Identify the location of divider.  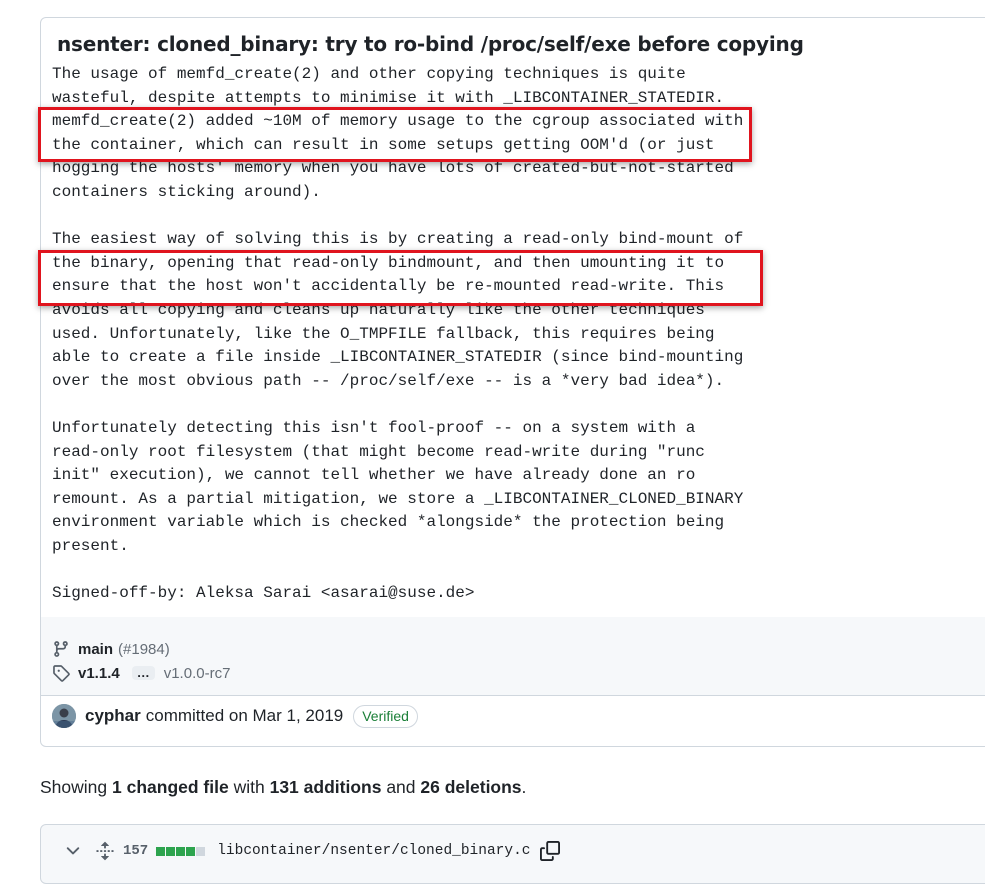
(513, 695).